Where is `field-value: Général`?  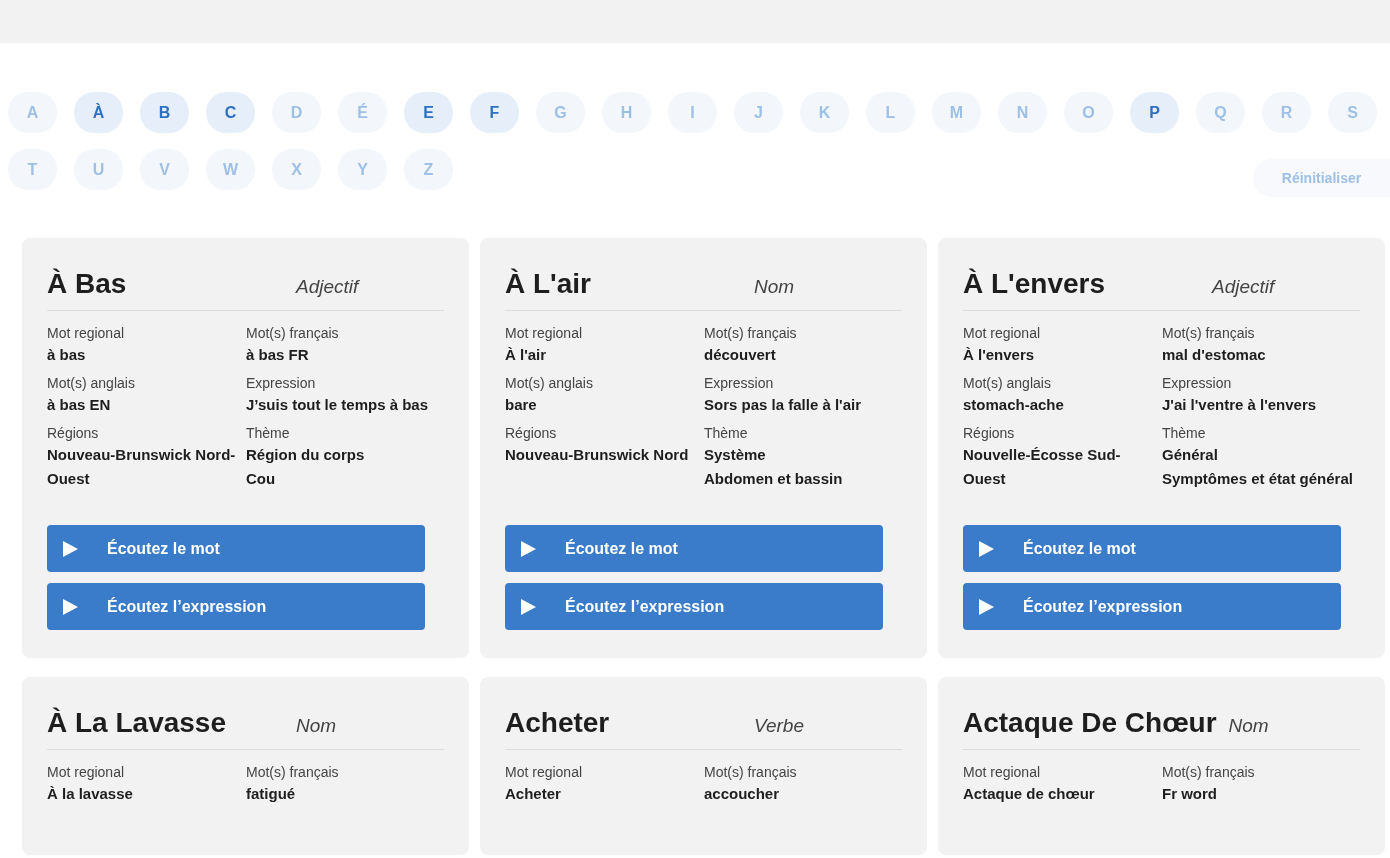 field-value: Général is located at coordinates (1190, 455).